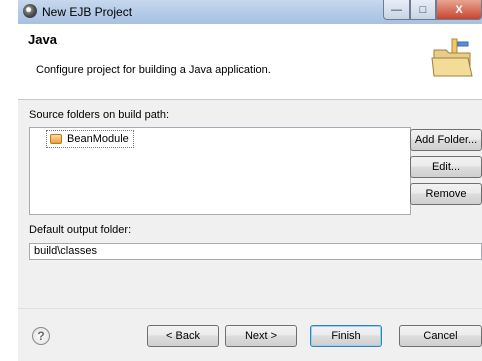 The height and width of the screenshot is (361, 482). Describe the element at coordinates (56, 139) in the screenshot. I see `package-folder-icon` at that location.